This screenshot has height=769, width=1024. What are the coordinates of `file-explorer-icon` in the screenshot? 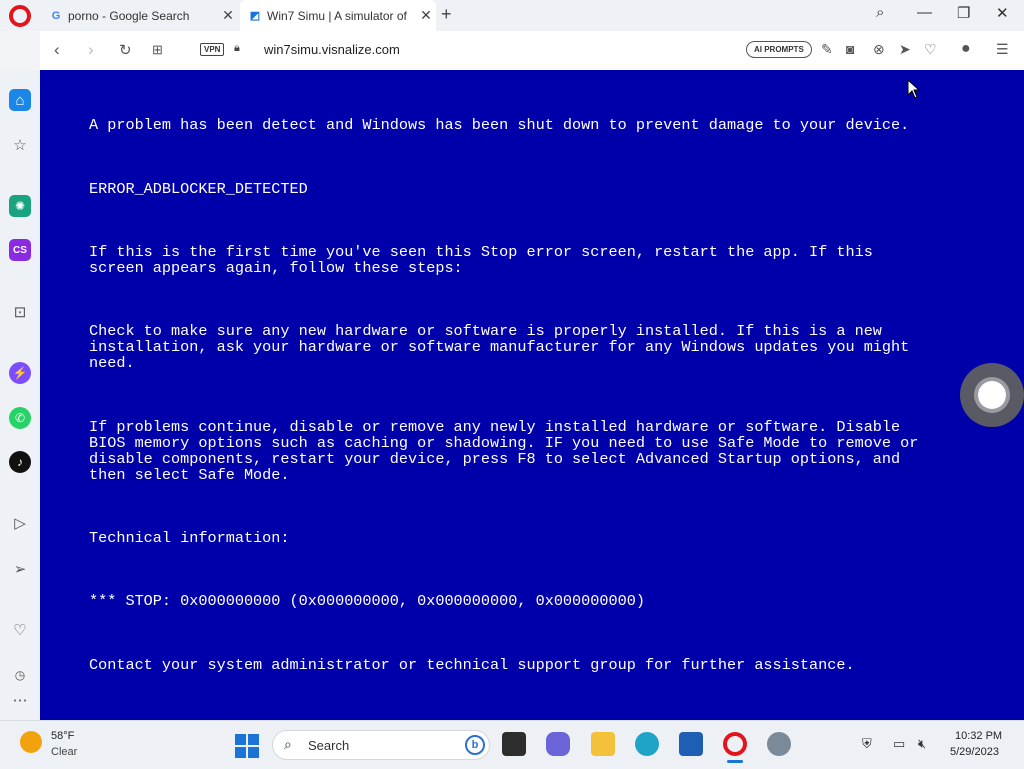 It's located at (603, 744).